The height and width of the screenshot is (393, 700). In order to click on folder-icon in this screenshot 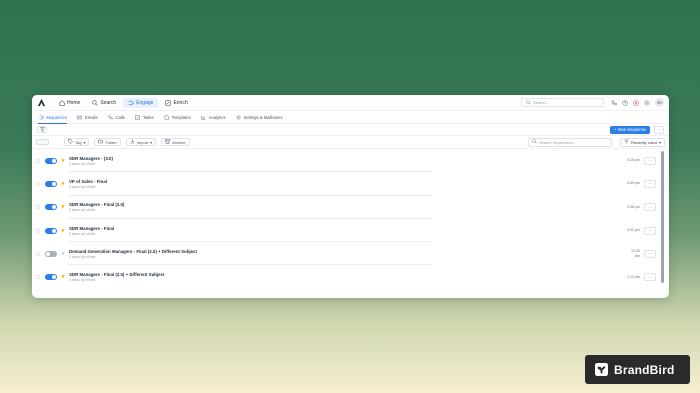, I will do `click(101, 142)`.